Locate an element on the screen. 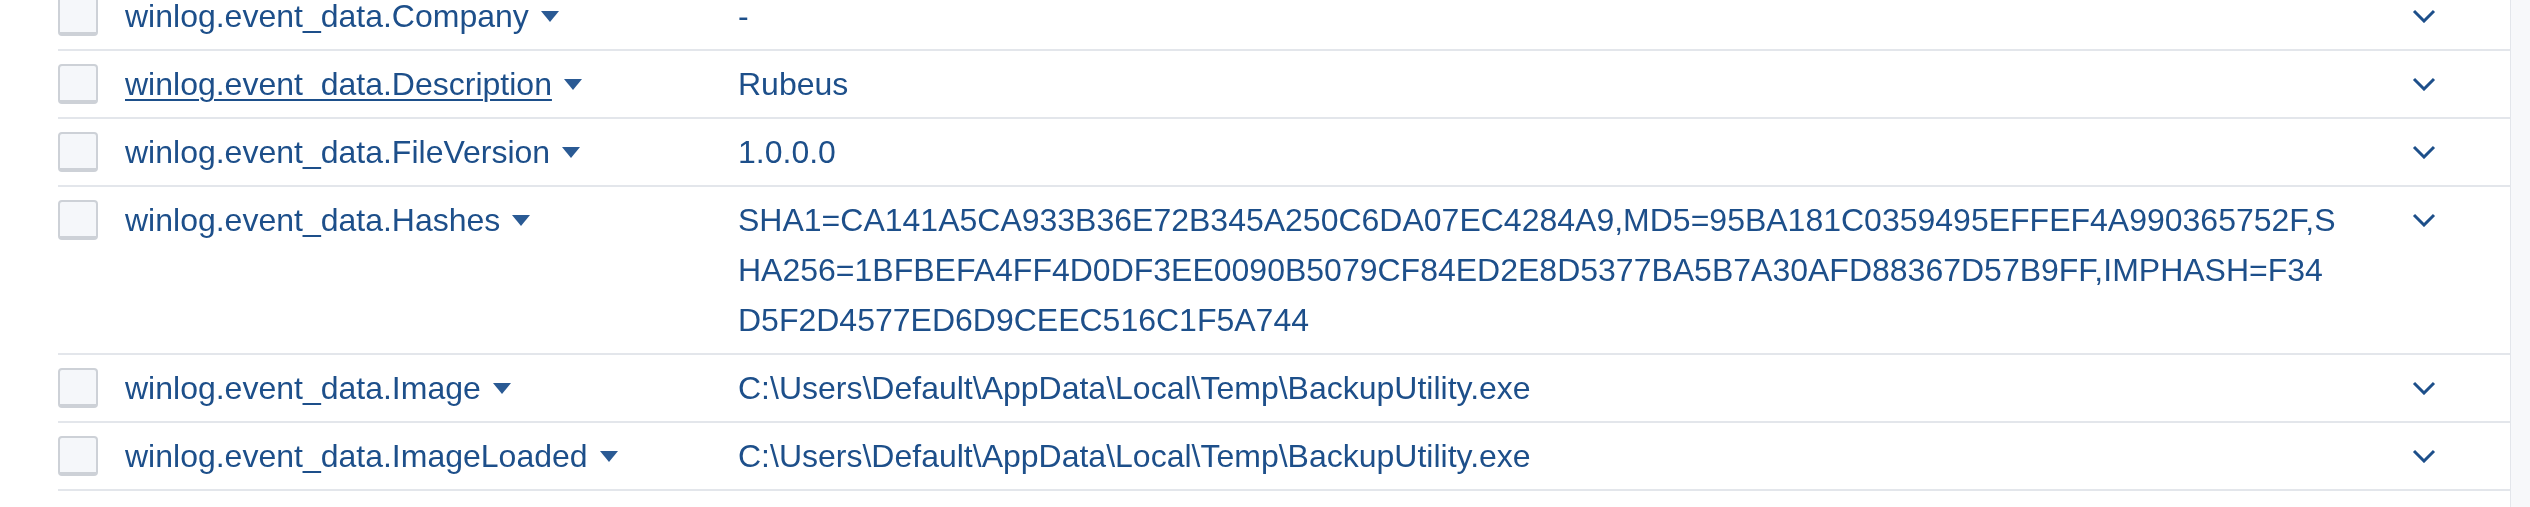 Image resolution: width=2530 pixels, height=507 pixels. field-name-link: winlog.event_data.FileVersion is located at coordinates (353, 152).